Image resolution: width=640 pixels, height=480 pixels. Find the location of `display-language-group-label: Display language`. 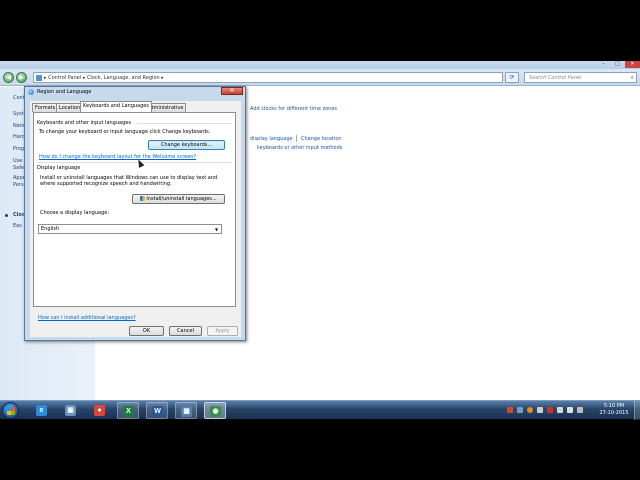

display-language-group-label: Display language is located at coordinates (60, 168).